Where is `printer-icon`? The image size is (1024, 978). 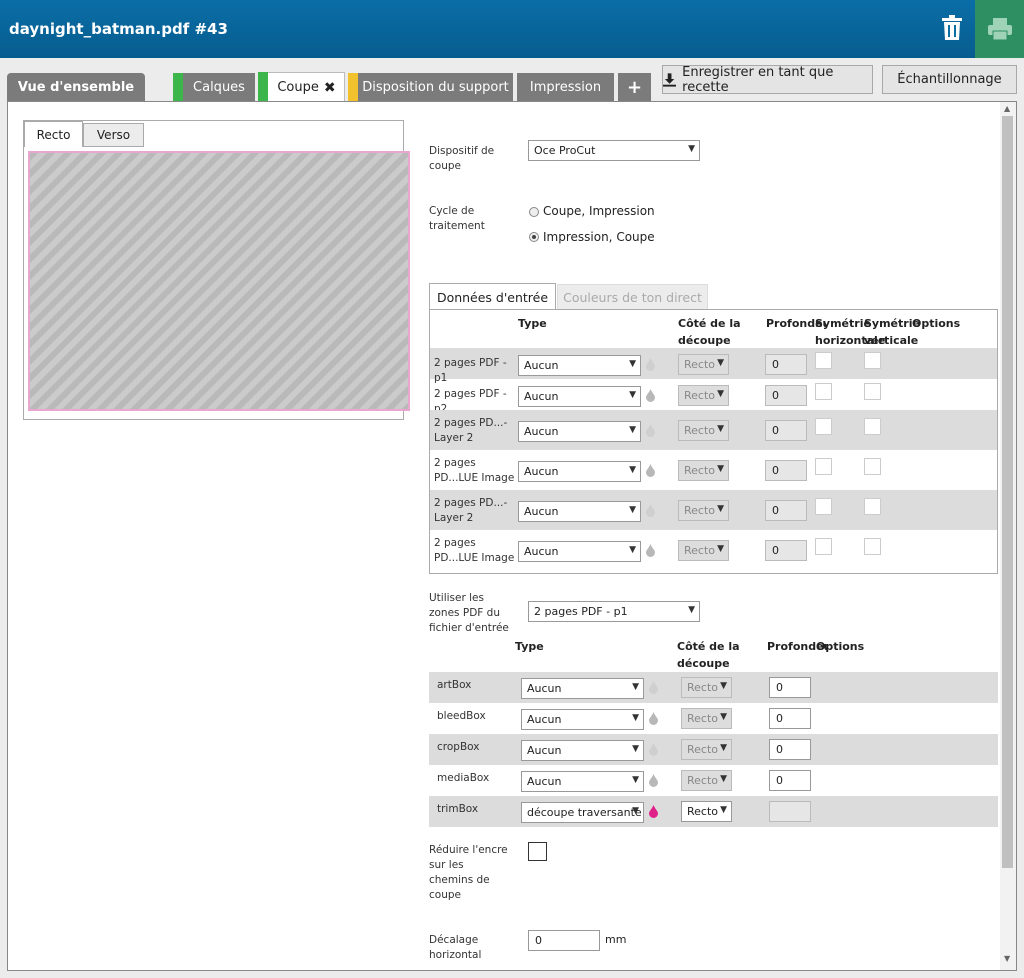 printer-icon is located at coordinates (999, 29).